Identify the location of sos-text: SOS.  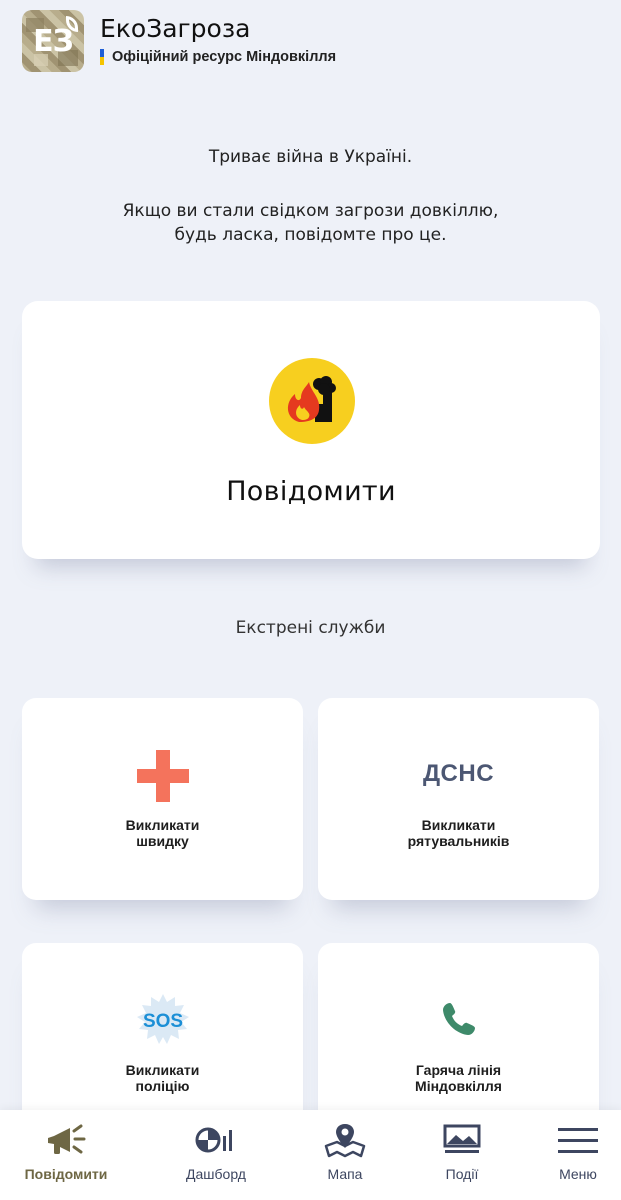
(163, 1021).